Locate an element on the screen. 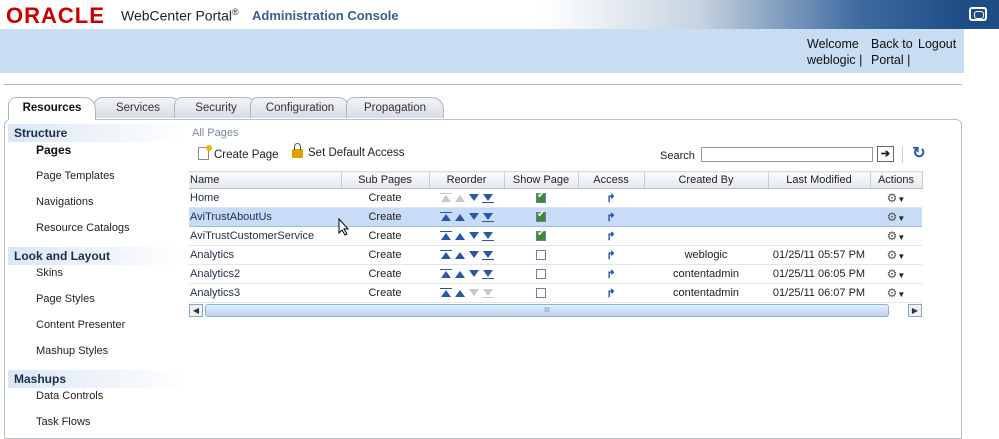 Image resolution: width=999 pixels, height=439 pixels. column-header-sub-pages: Sub Pages is located at coordinates (385, 180).